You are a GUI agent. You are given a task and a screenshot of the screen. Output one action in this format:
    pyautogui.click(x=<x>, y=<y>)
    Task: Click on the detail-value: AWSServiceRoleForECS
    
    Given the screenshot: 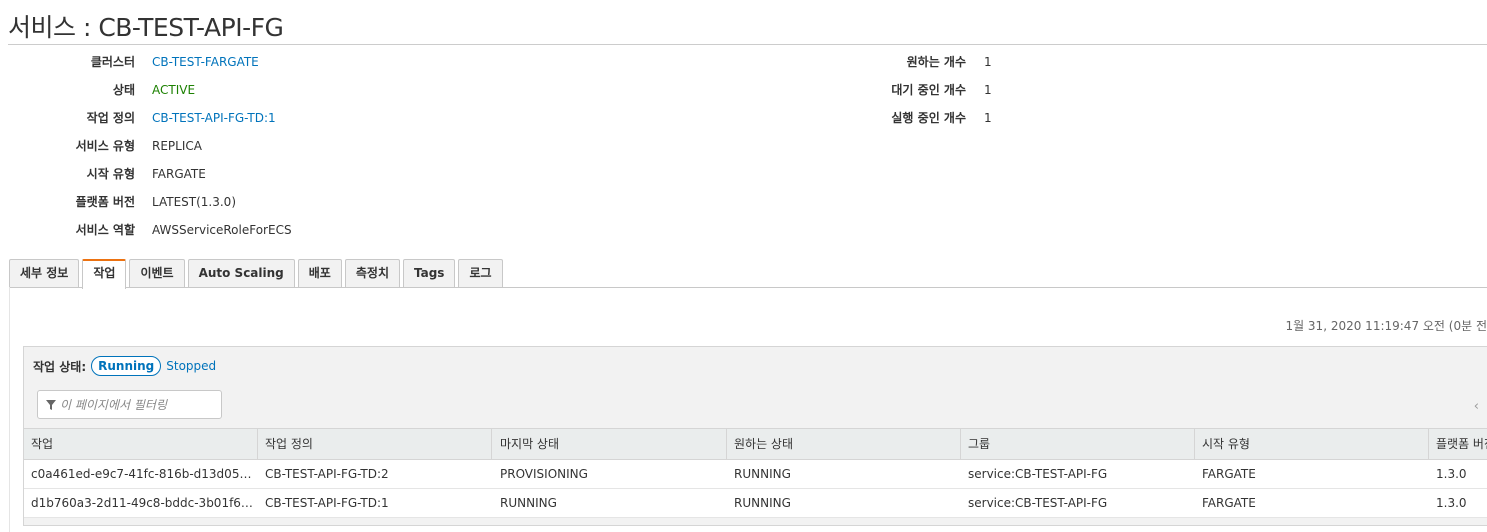 What is the action you would take?
    pyautogui.click(x=222, y=230)
    